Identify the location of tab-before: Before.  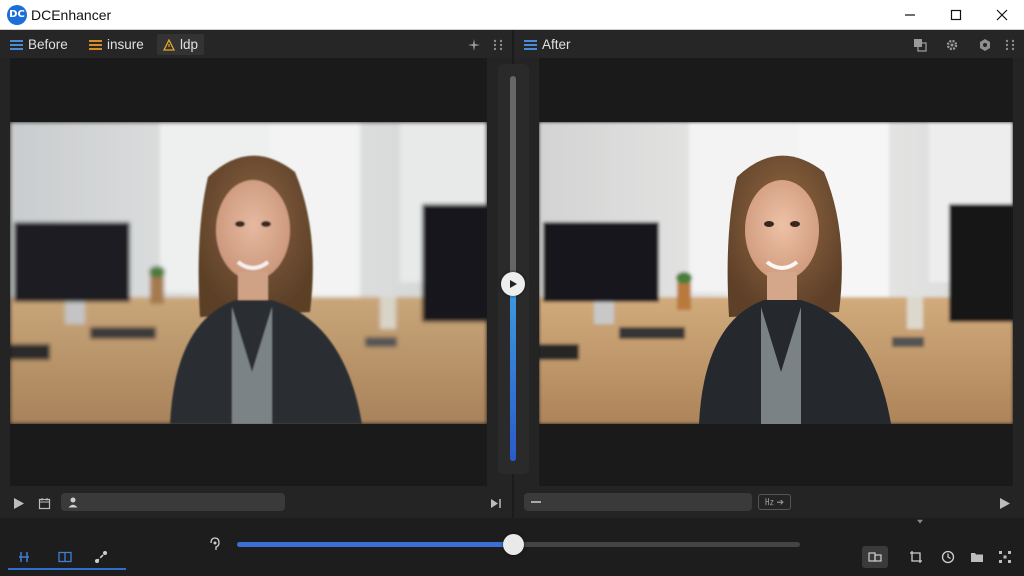
(39, 44).